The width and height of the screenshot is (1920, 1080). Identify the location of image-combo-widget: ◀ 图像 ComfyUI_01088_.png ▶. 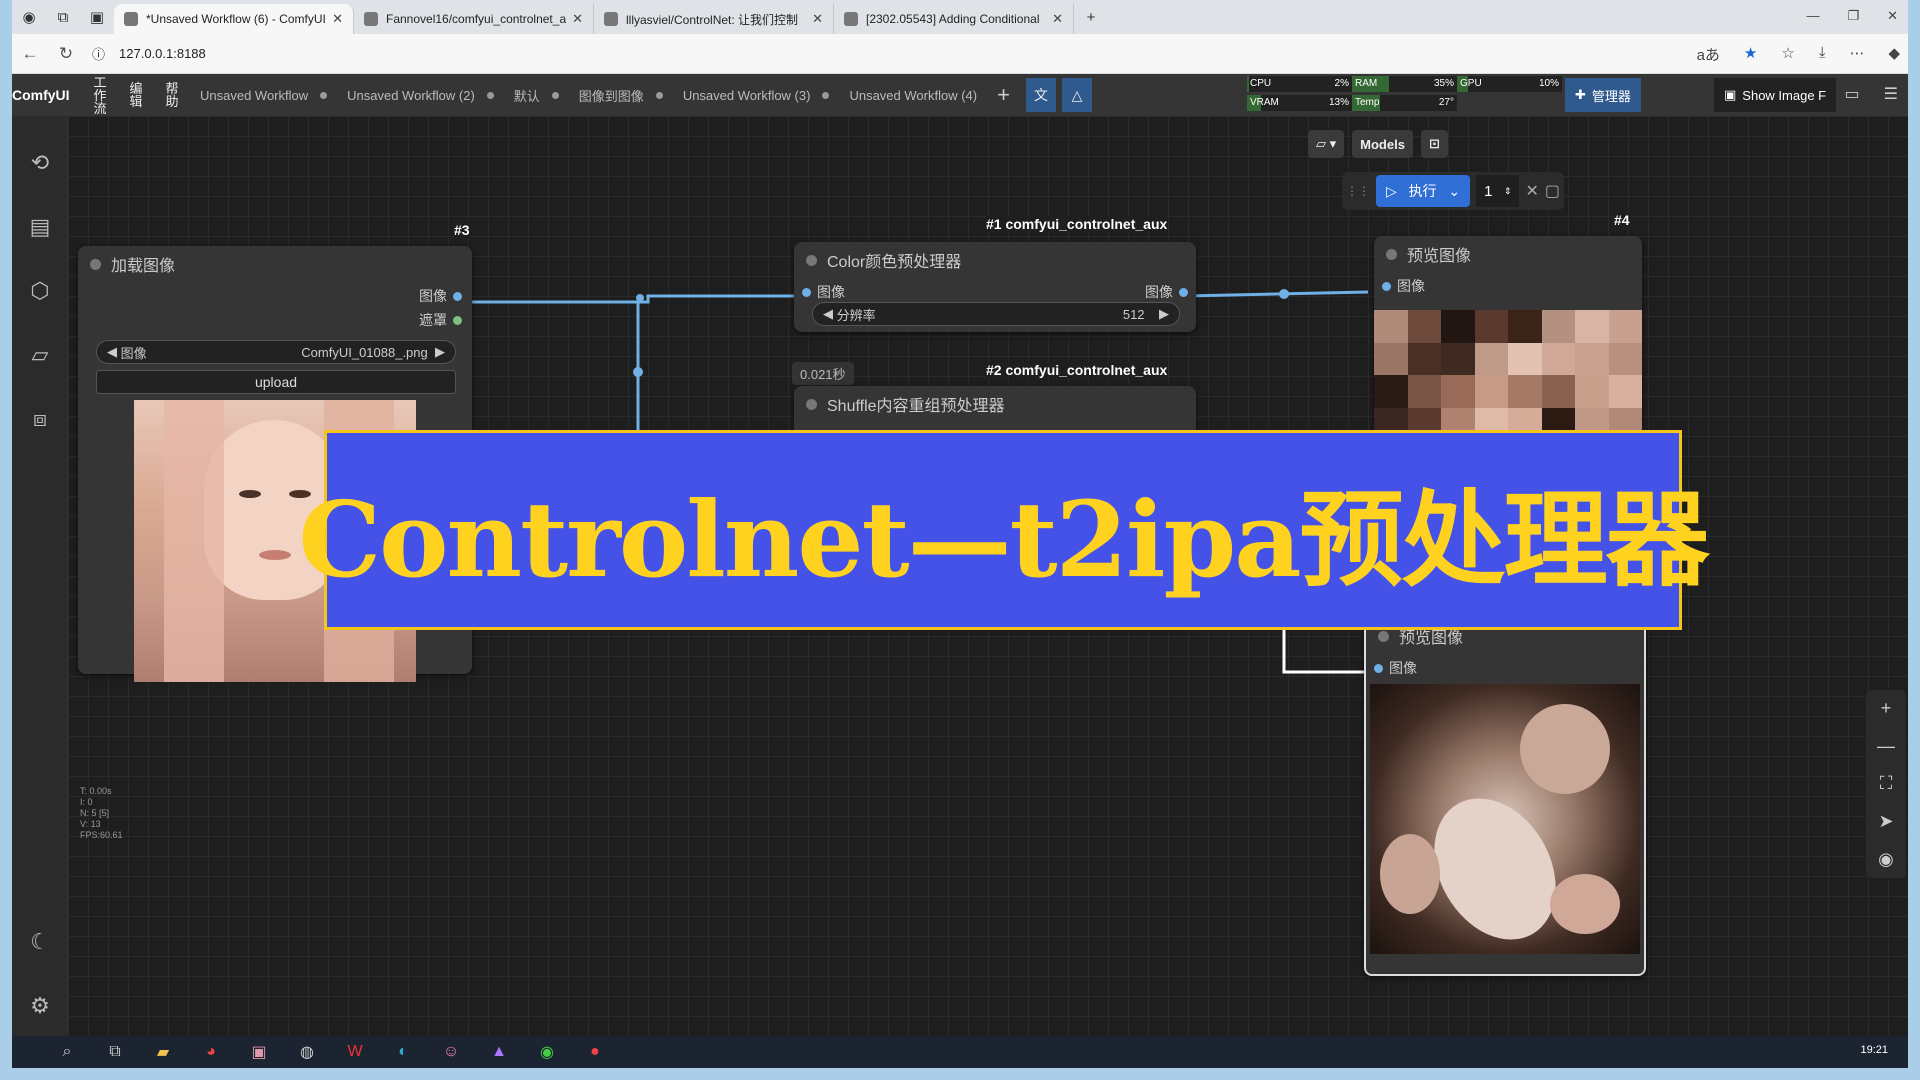
(276, 352).